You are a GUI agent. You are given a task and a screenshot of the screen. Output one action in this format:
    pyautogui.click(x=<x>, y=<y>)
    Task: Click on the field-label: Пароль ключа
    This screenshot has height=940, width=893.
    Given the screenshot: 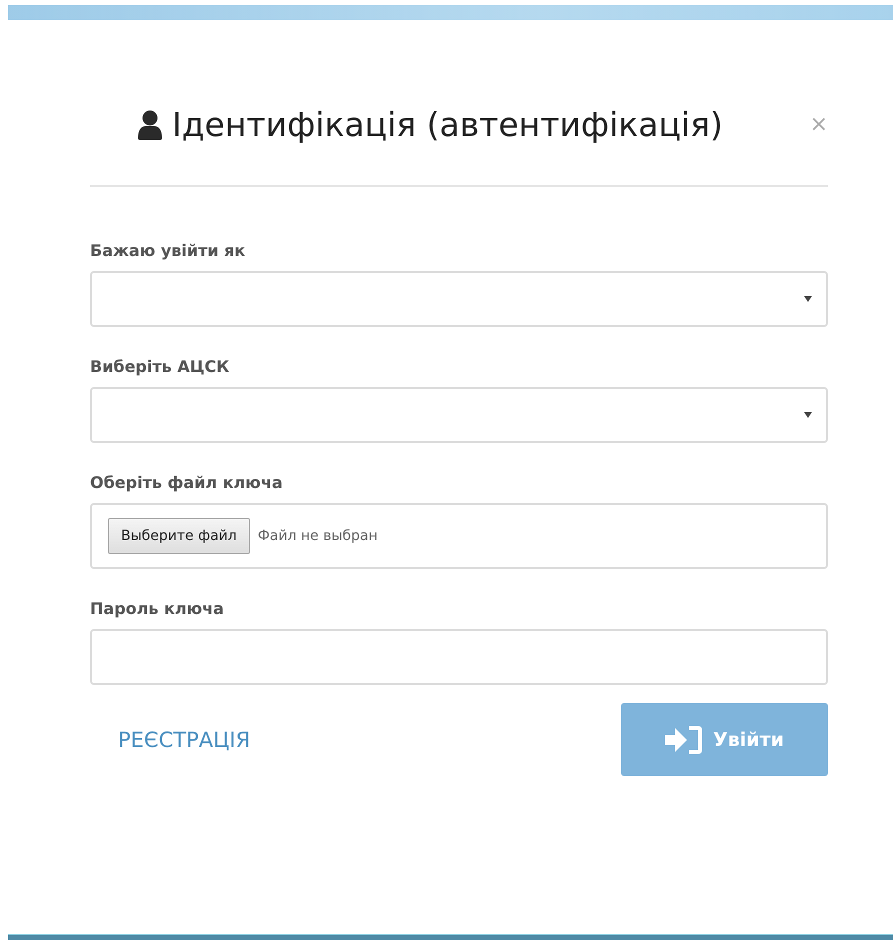 What is the action you would take?
    pyautogui.click(x=157, y=609)
    